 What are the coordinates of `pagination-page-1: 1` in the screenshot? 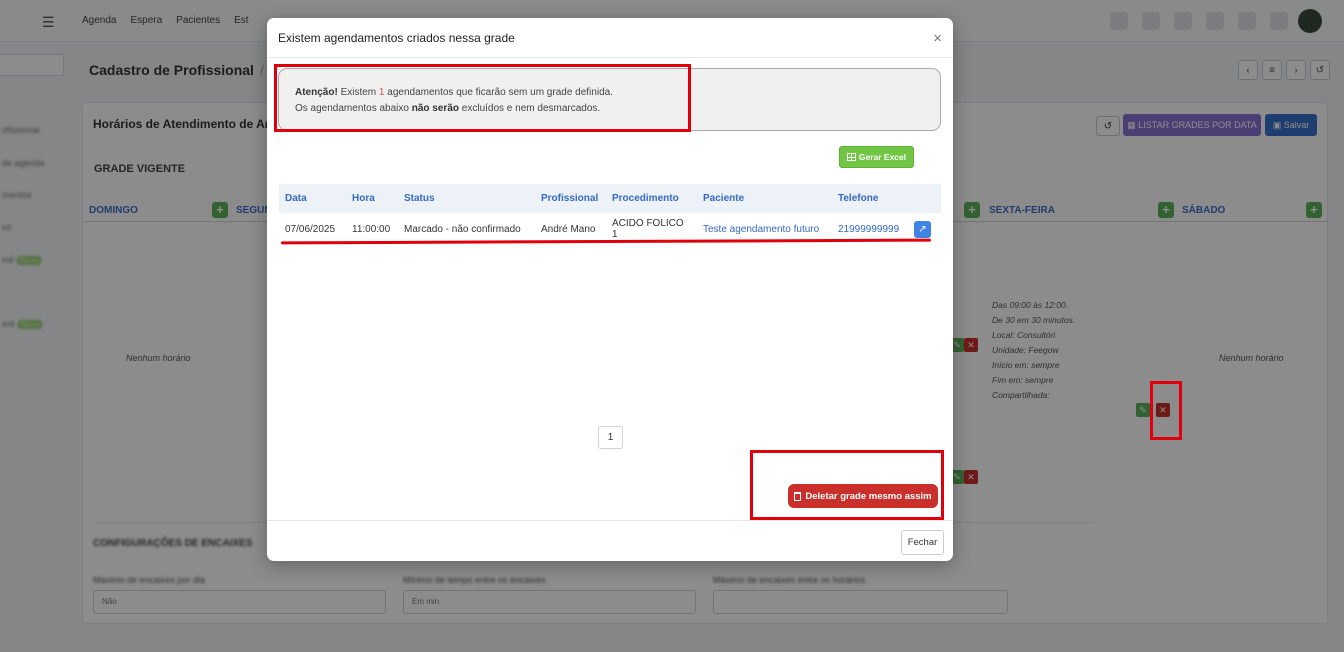 It's located at (610, 437).